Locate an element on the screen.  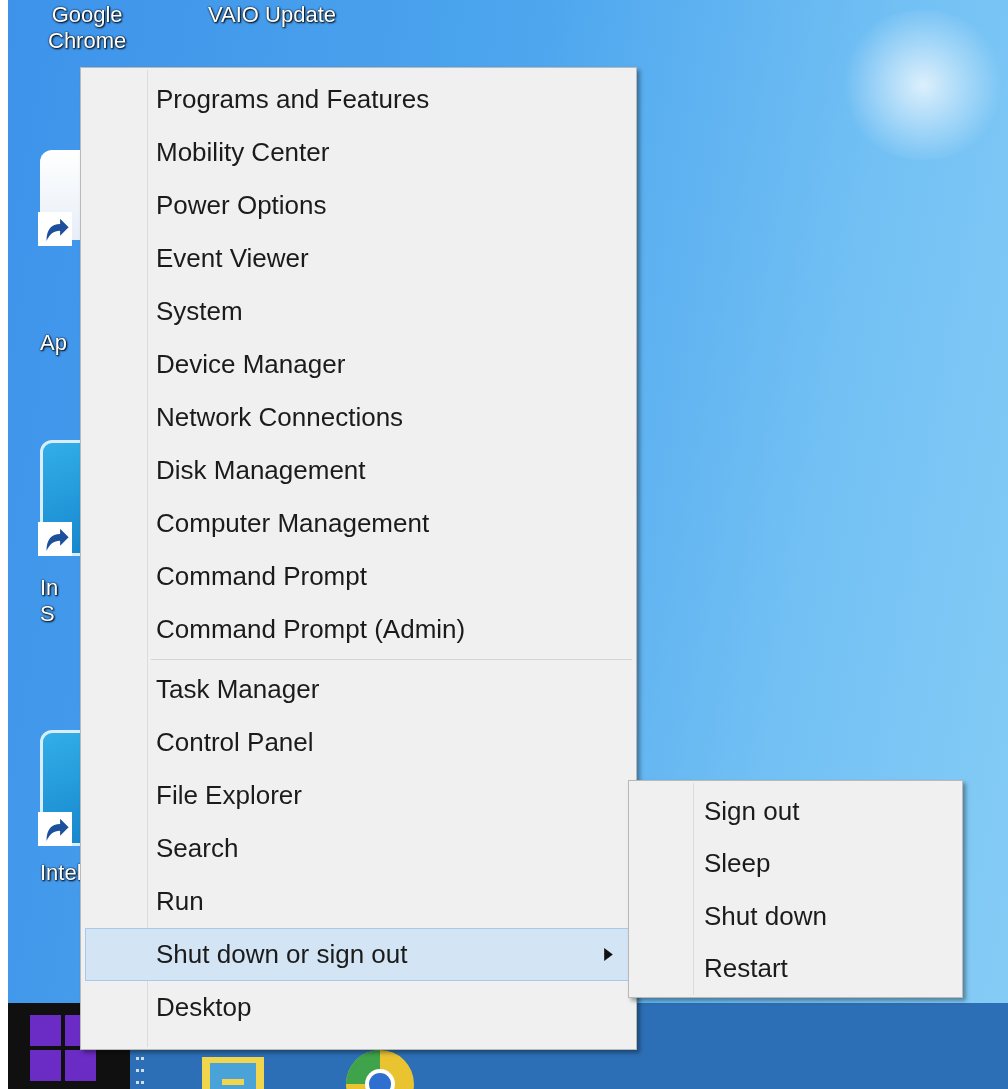
grip-dots-icon is located at coordinates (140, 1070).